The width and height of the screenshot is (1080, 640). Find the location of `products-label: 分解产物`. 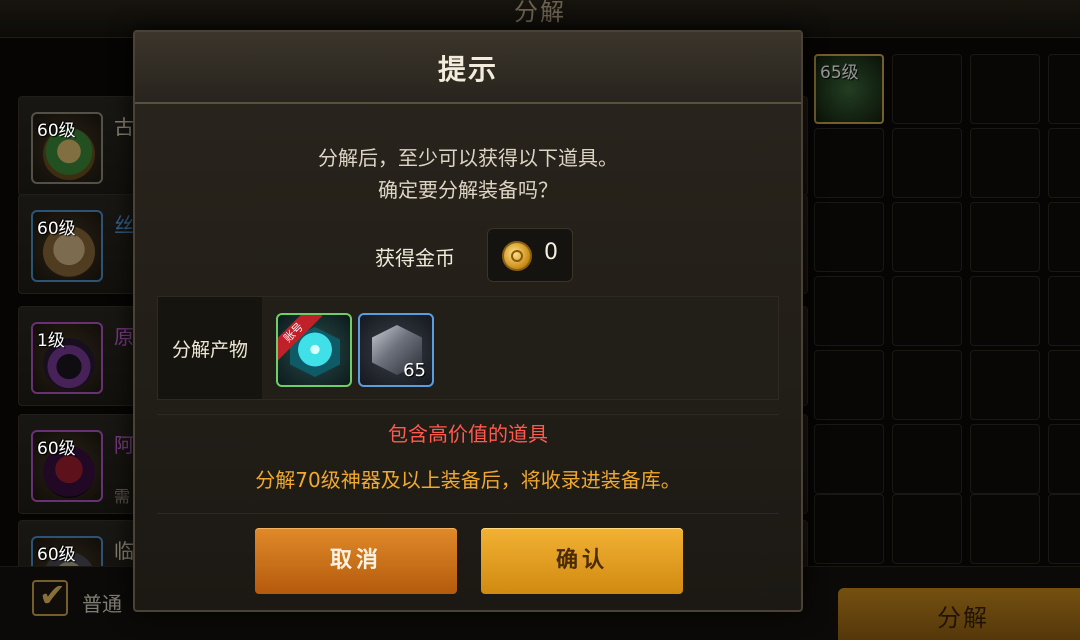

products-label: 分解产物 is located at coordinates (209, 350).